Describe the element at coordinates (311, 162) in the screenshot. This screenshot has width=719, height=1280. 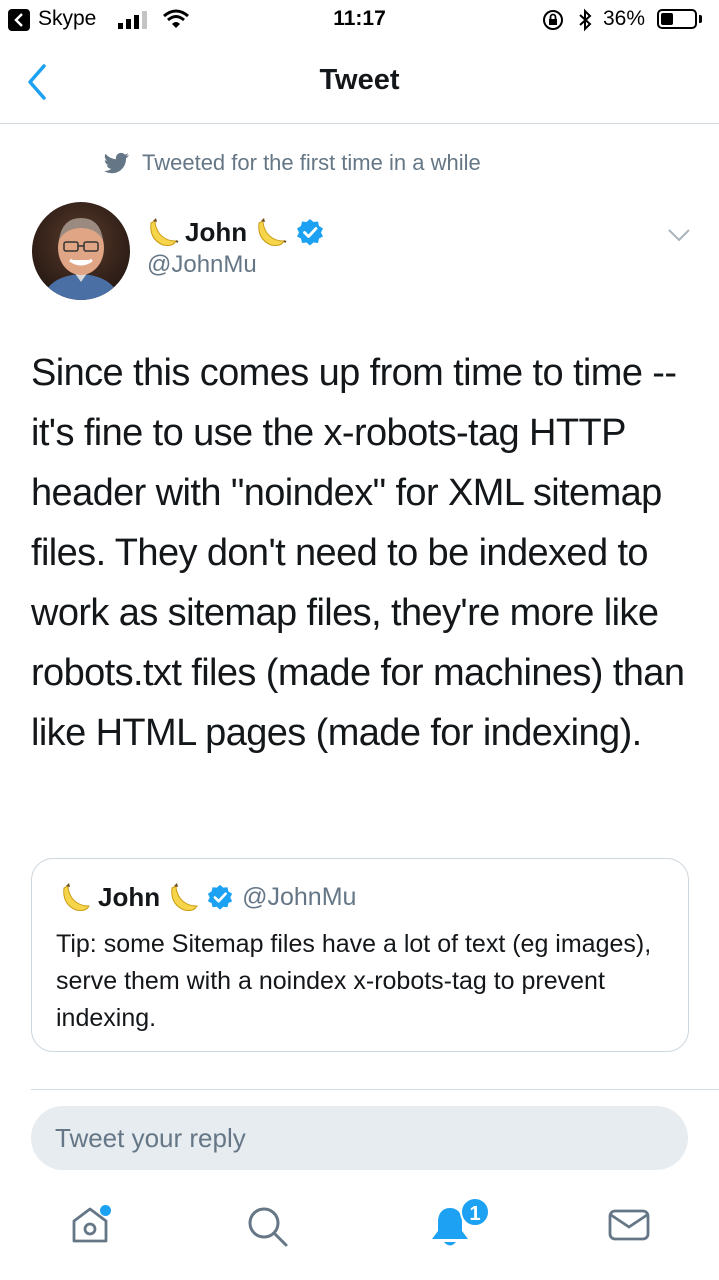
I see `context-text: Tweeted for the first time in a while` at that location.